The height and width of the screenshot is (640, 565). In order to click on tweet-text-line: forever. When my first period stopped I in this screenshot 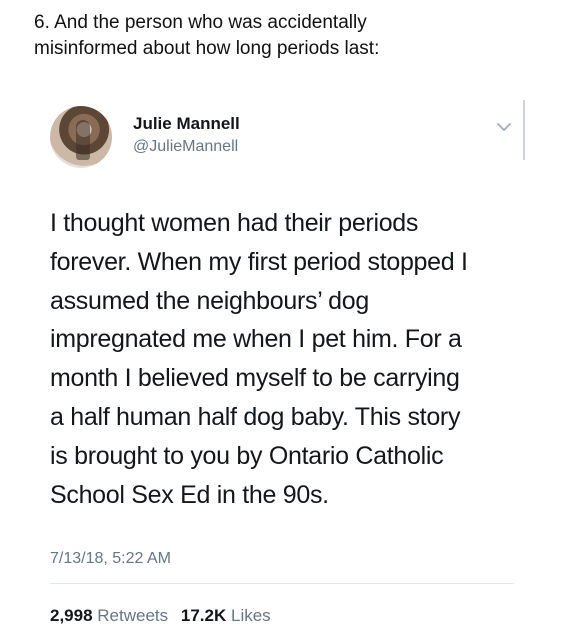, I will do `click(259, 261)`.